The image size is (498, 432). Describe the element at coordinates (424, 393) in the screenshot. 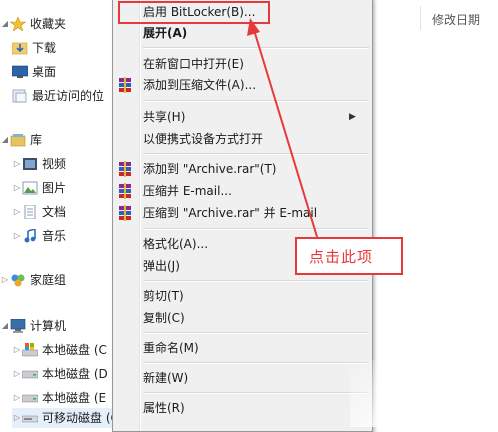

I see `screenshot-fade` at that location.